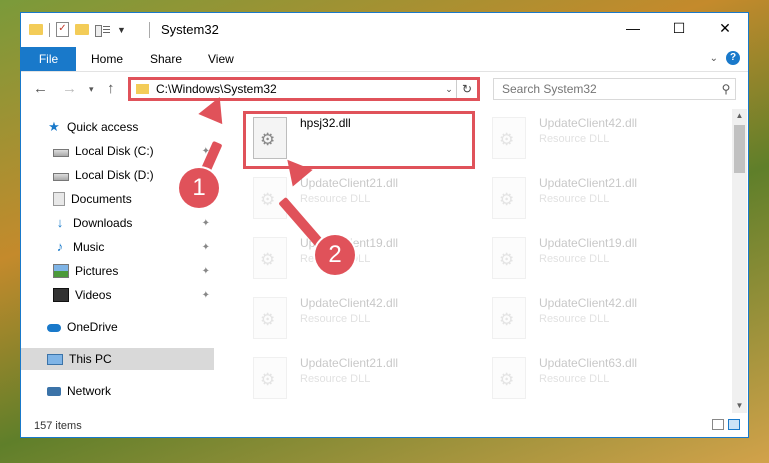  I want to click on recent-locations-chevron-icon: ▾, so click(91, 89).